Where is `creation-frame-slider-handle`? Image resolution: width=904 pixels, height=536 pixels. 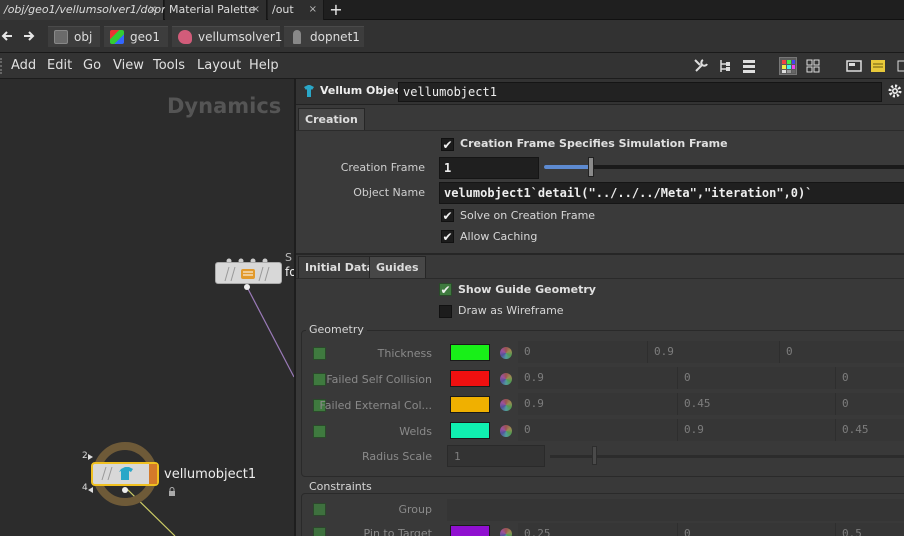 creation-frame-slider-handle is located at coordinates (591, 167).